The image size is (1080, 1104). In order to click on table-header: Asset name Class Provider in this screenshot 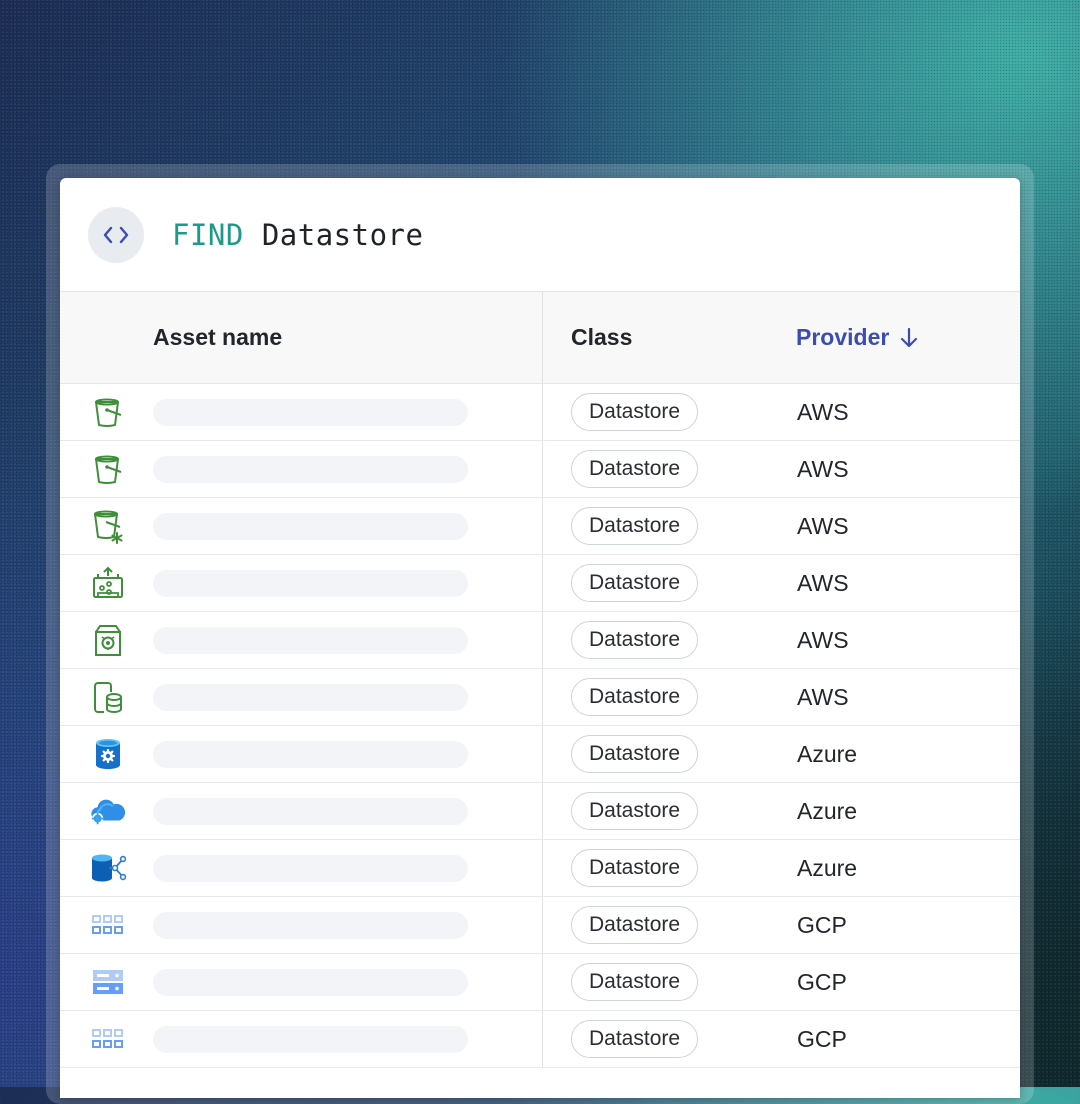, I will do `click(540, 338)`.